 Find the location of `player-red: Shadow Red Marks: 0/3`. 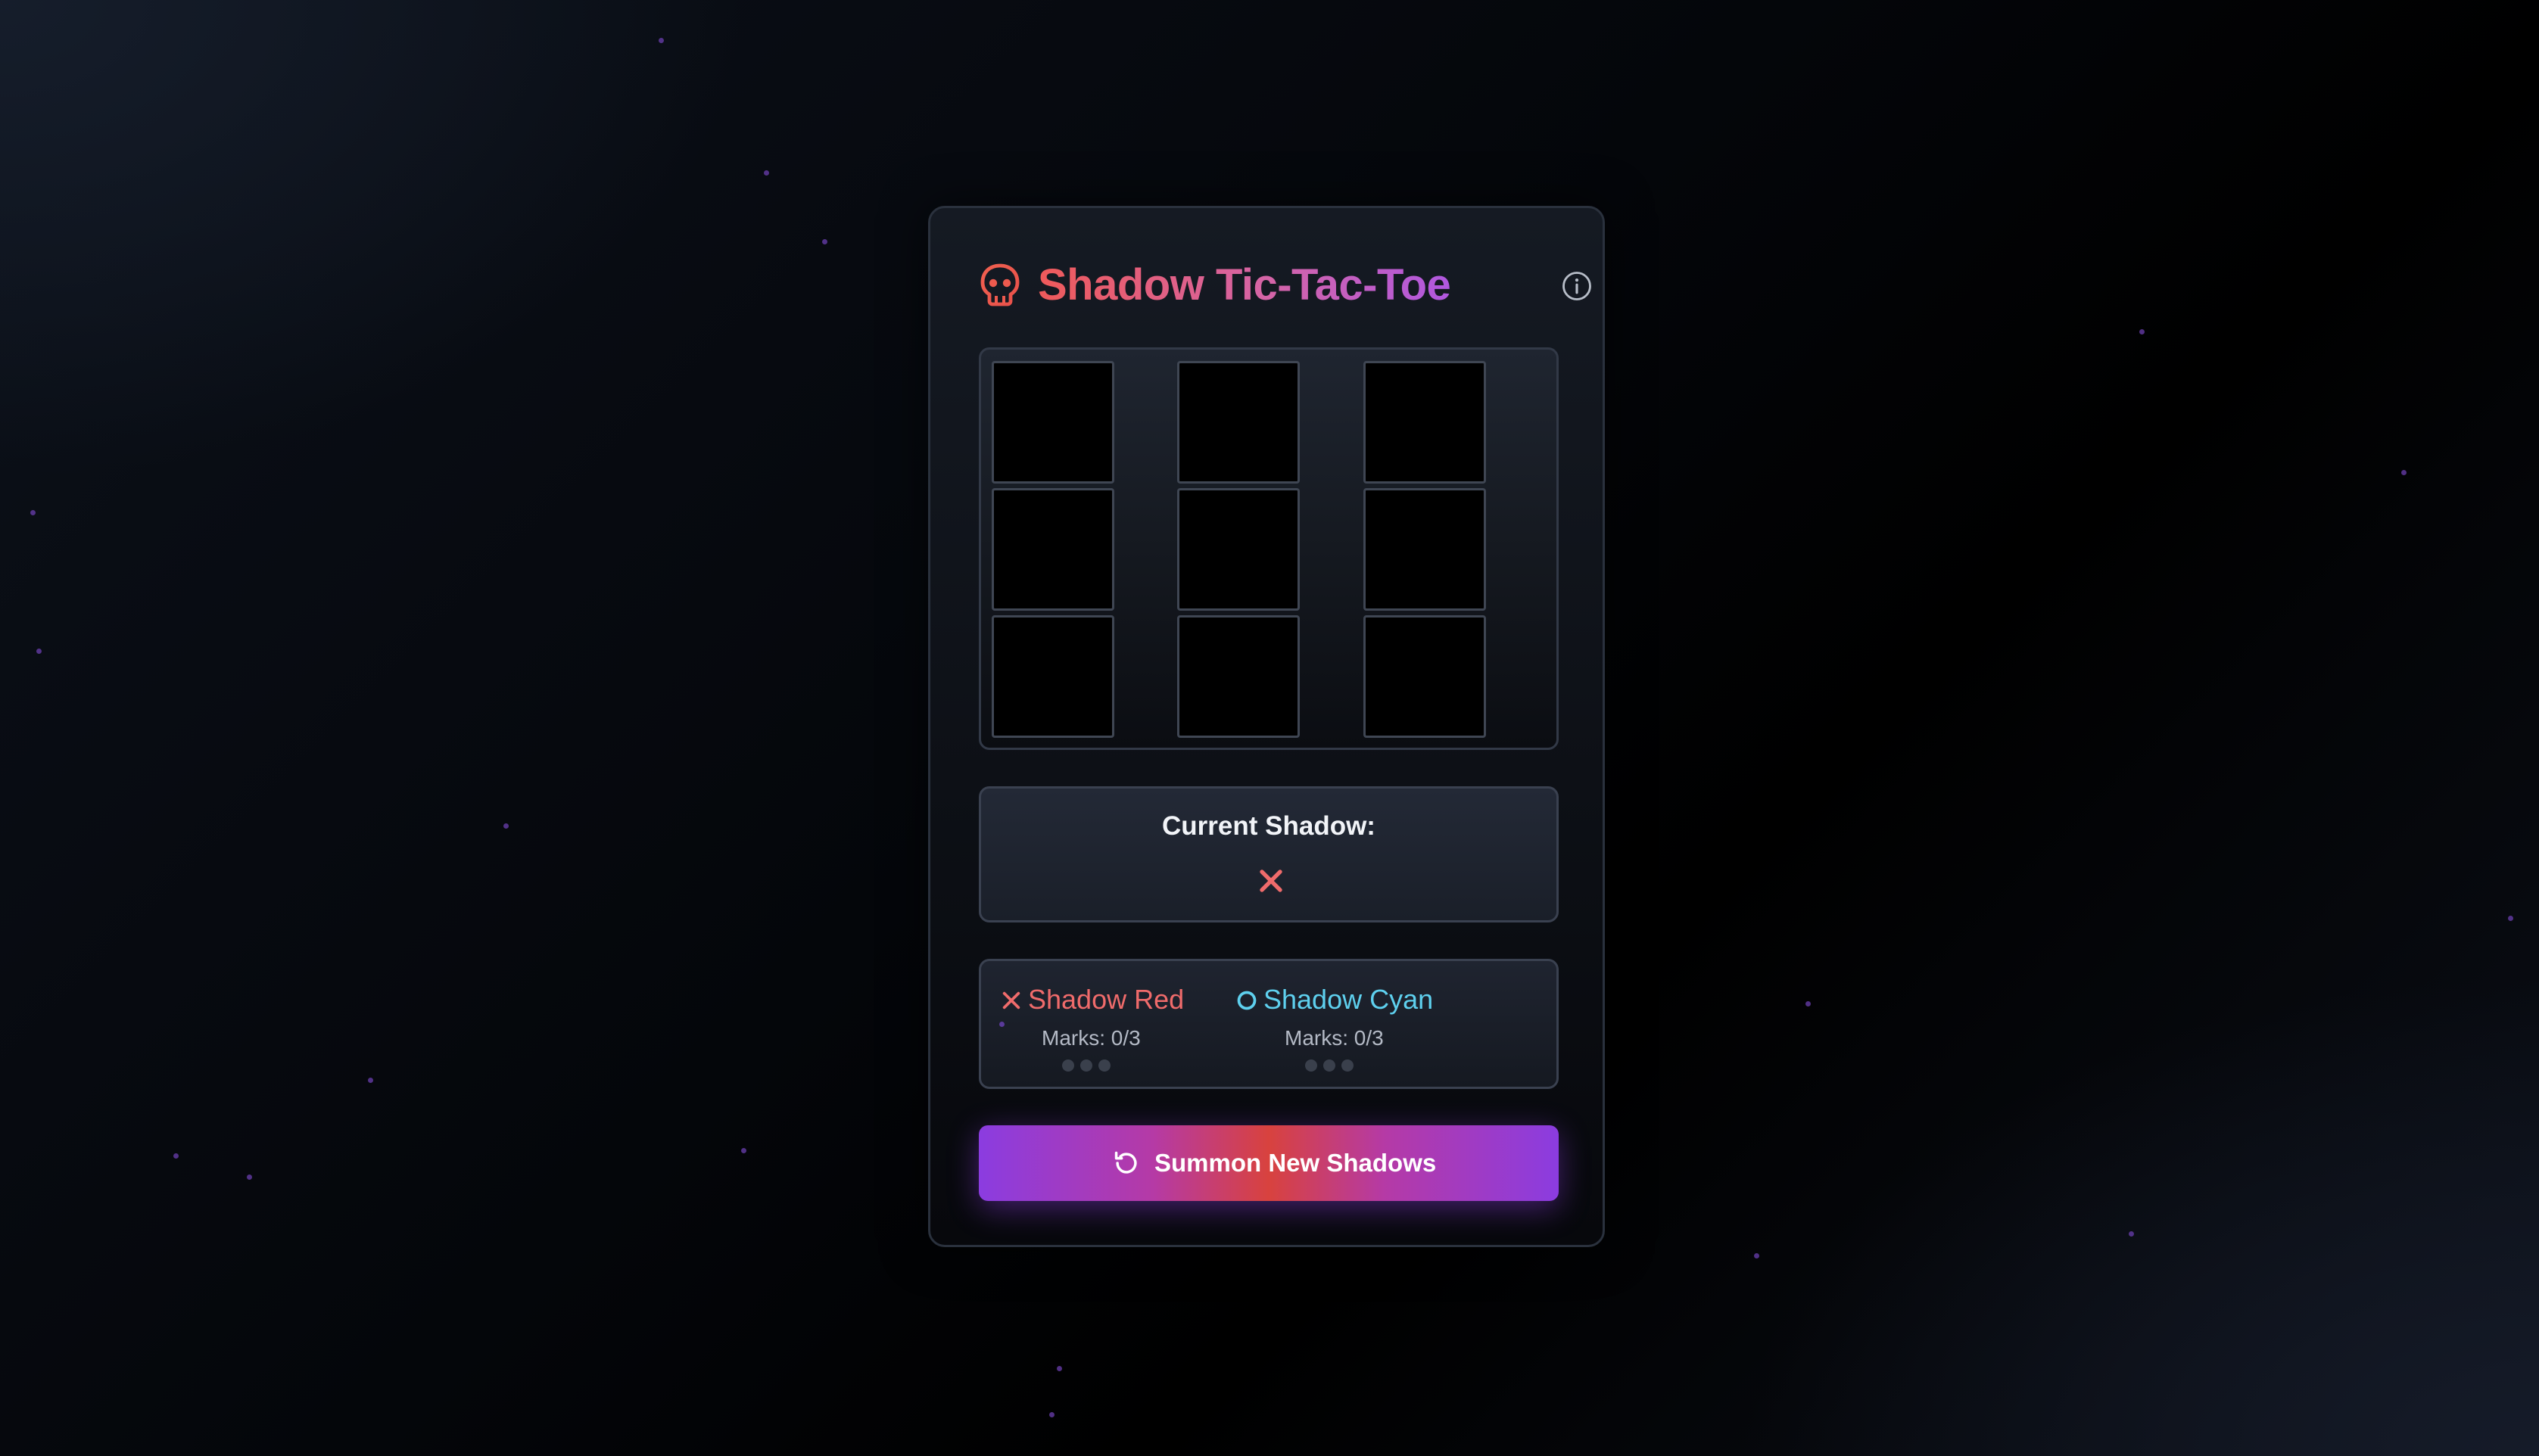

player-red: Shadow Red Marks: 0/3 is located at coordinates (1115, 1031).